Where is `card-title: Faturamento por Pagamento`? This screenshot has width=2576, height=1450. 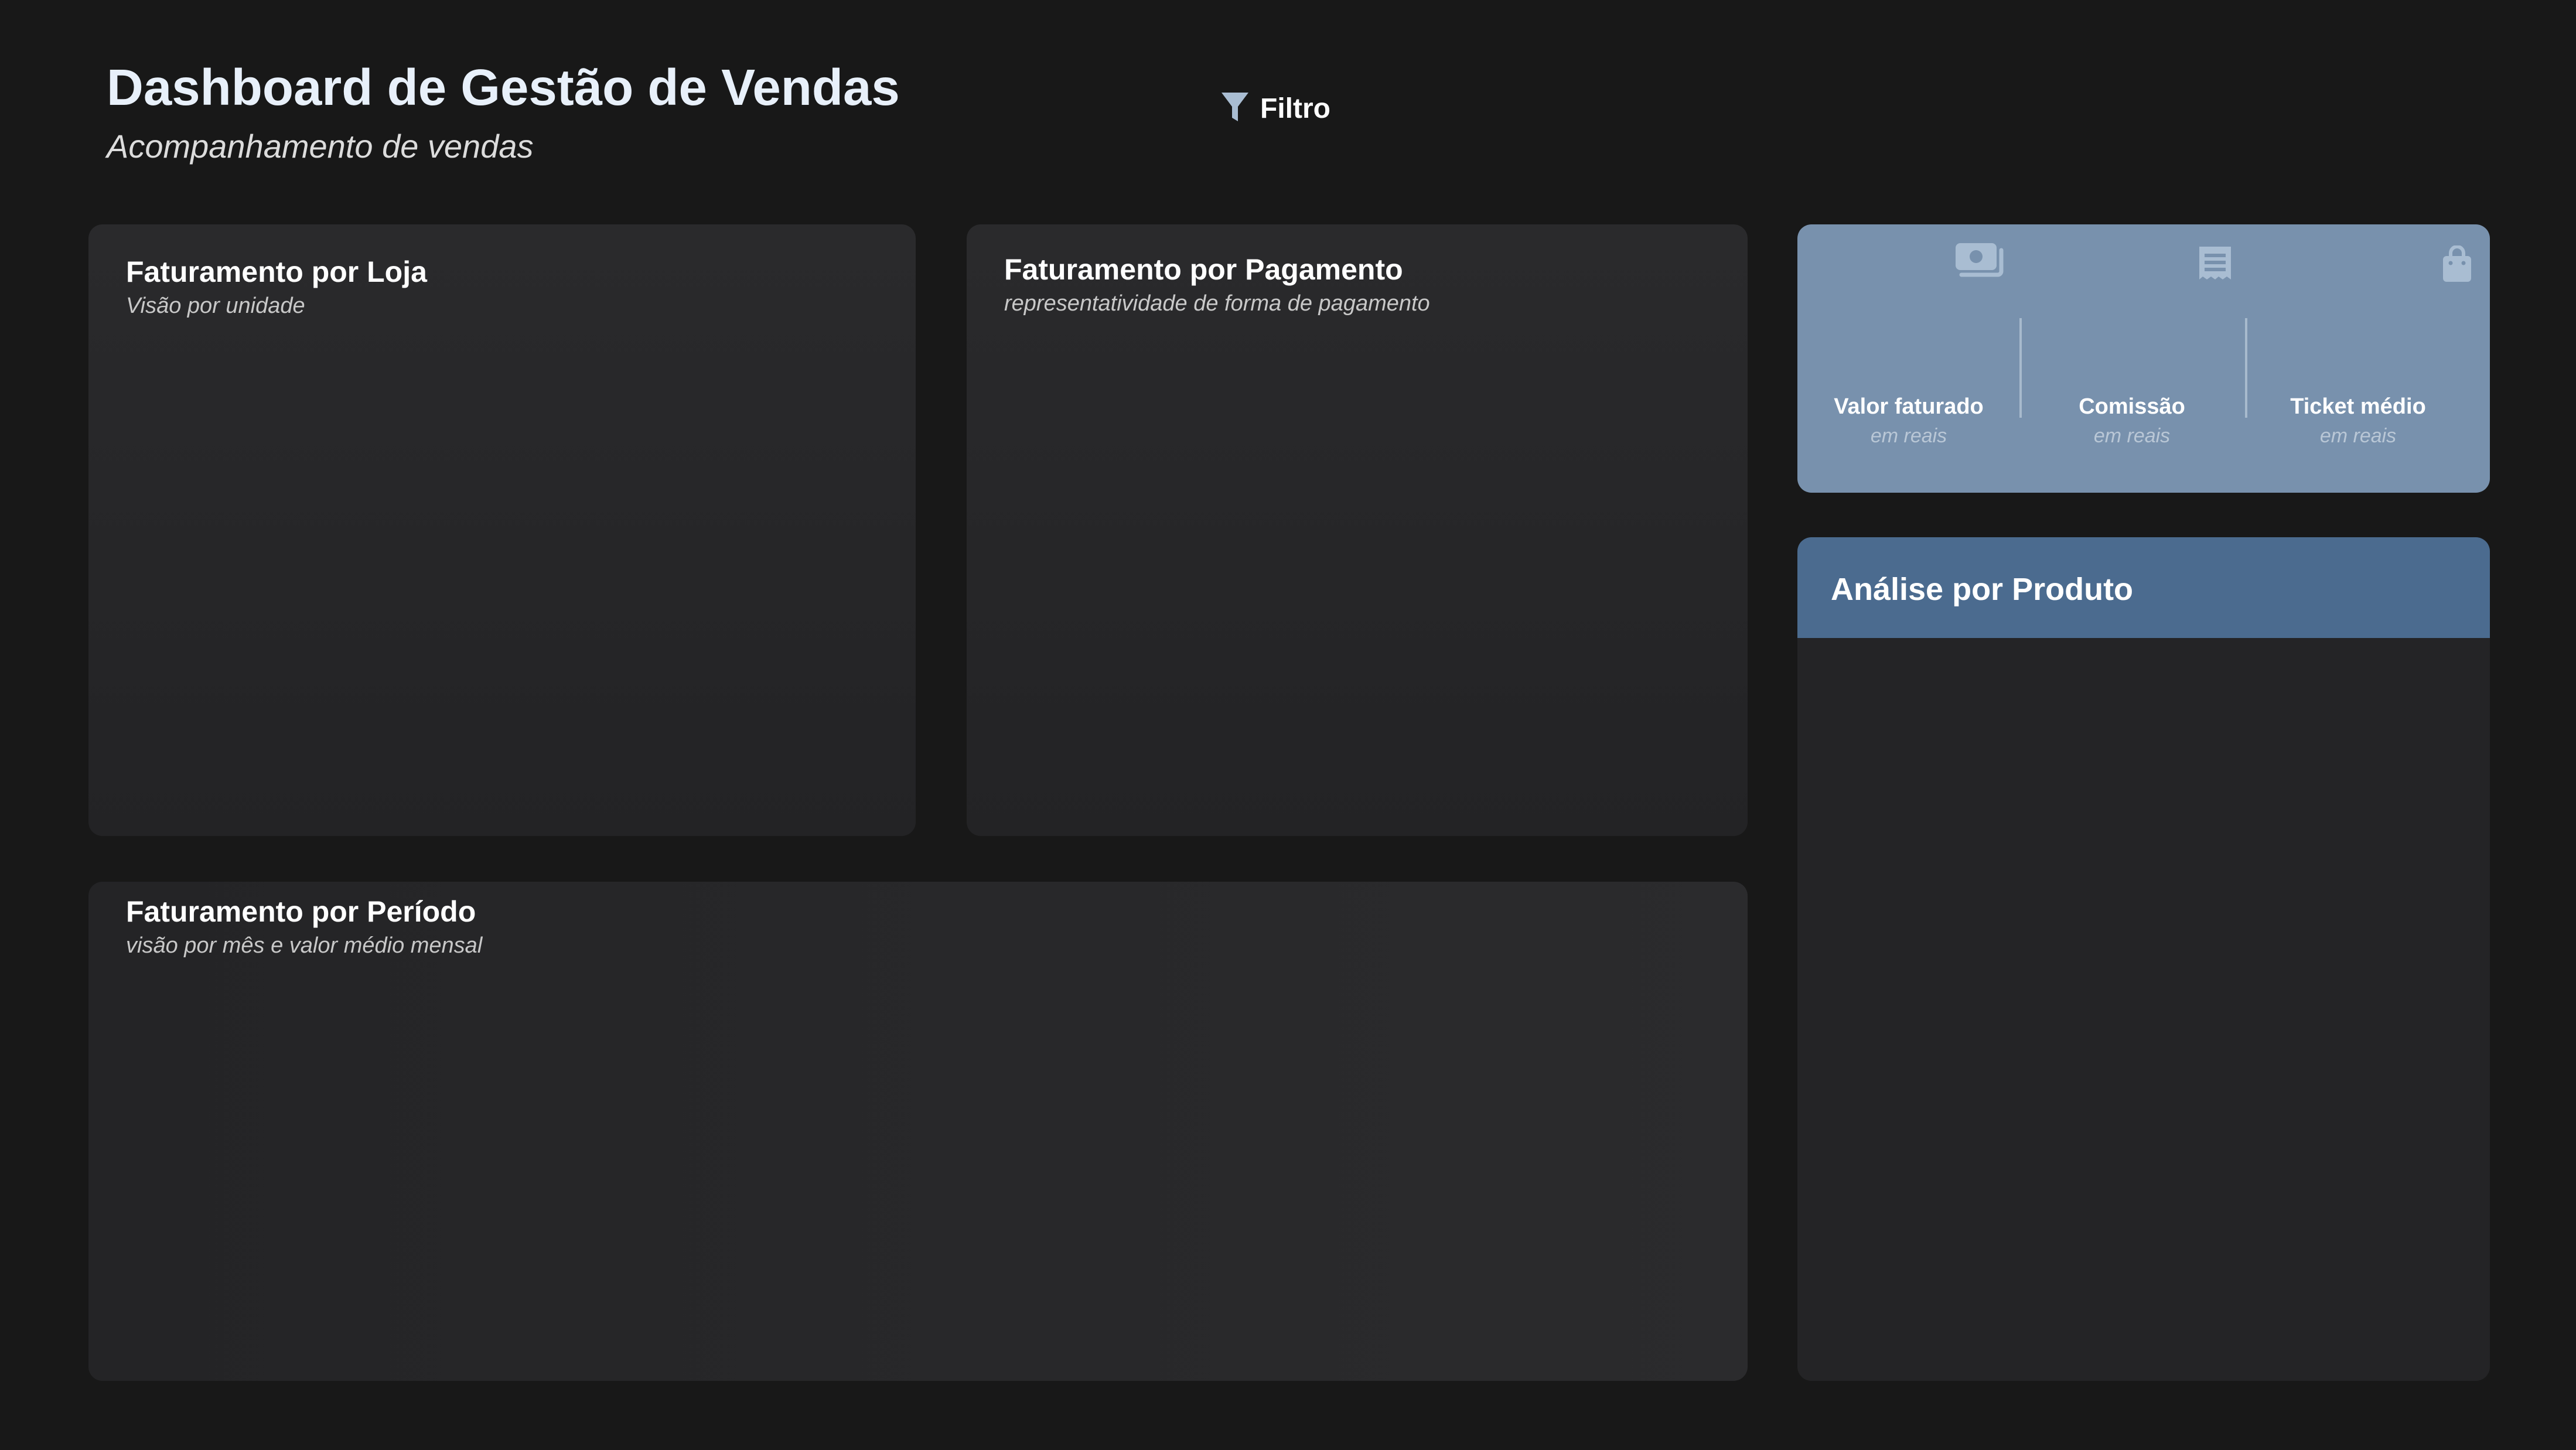 card-title: Faturamento por Pagamento is located at coordinates (1203, 269).